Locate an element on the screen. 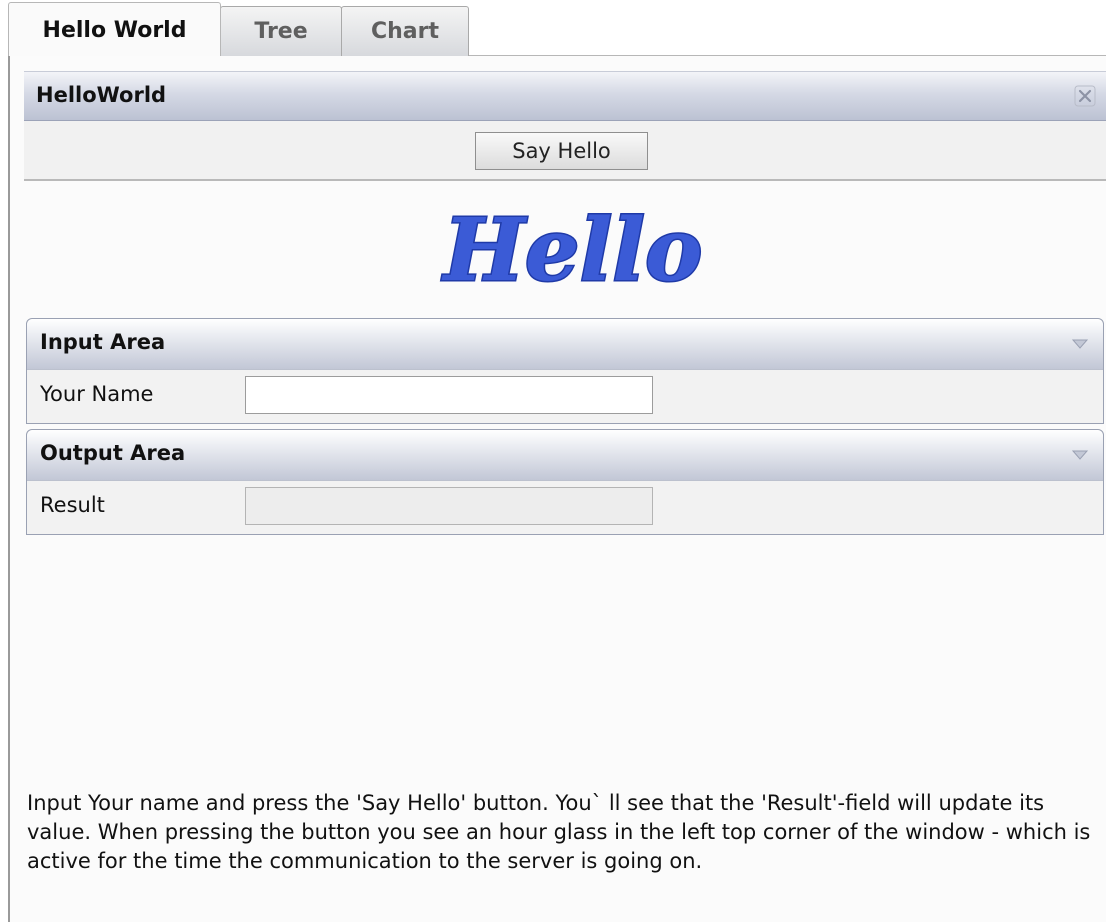 The height and width of the screenshot is (922, 1106). say-hello-button: Say Hello is located at coordinates (561, 151).